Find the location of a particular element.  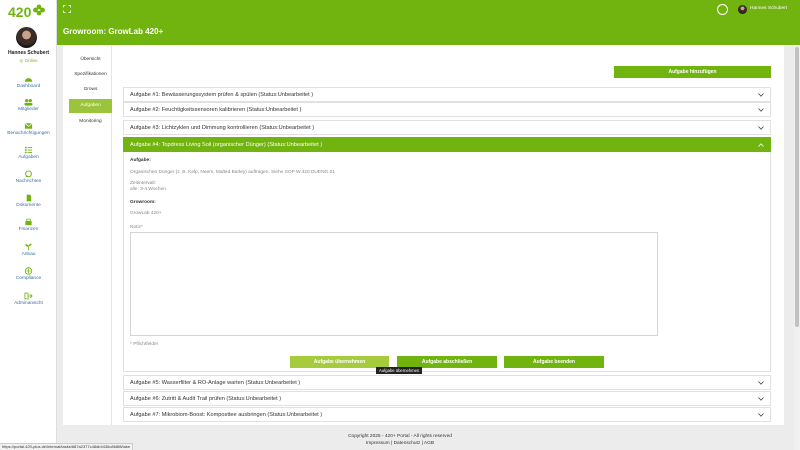

nav-aufgaben-label: Aufgaben is located at coordinates (28, 157).